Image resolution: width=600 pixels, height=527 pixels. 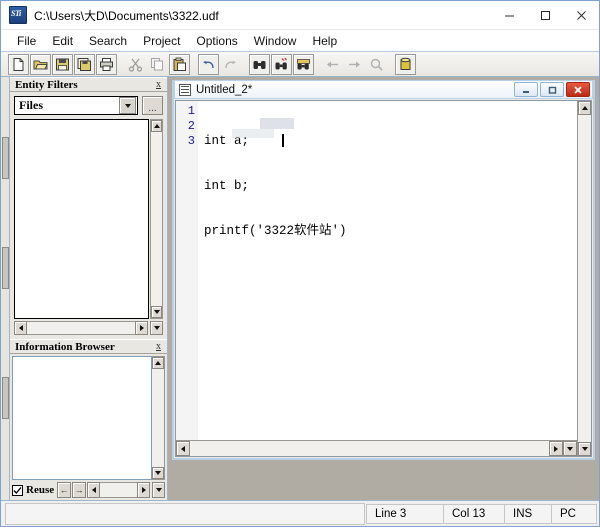 I want to click on database-button, so click(x=405, y=64).